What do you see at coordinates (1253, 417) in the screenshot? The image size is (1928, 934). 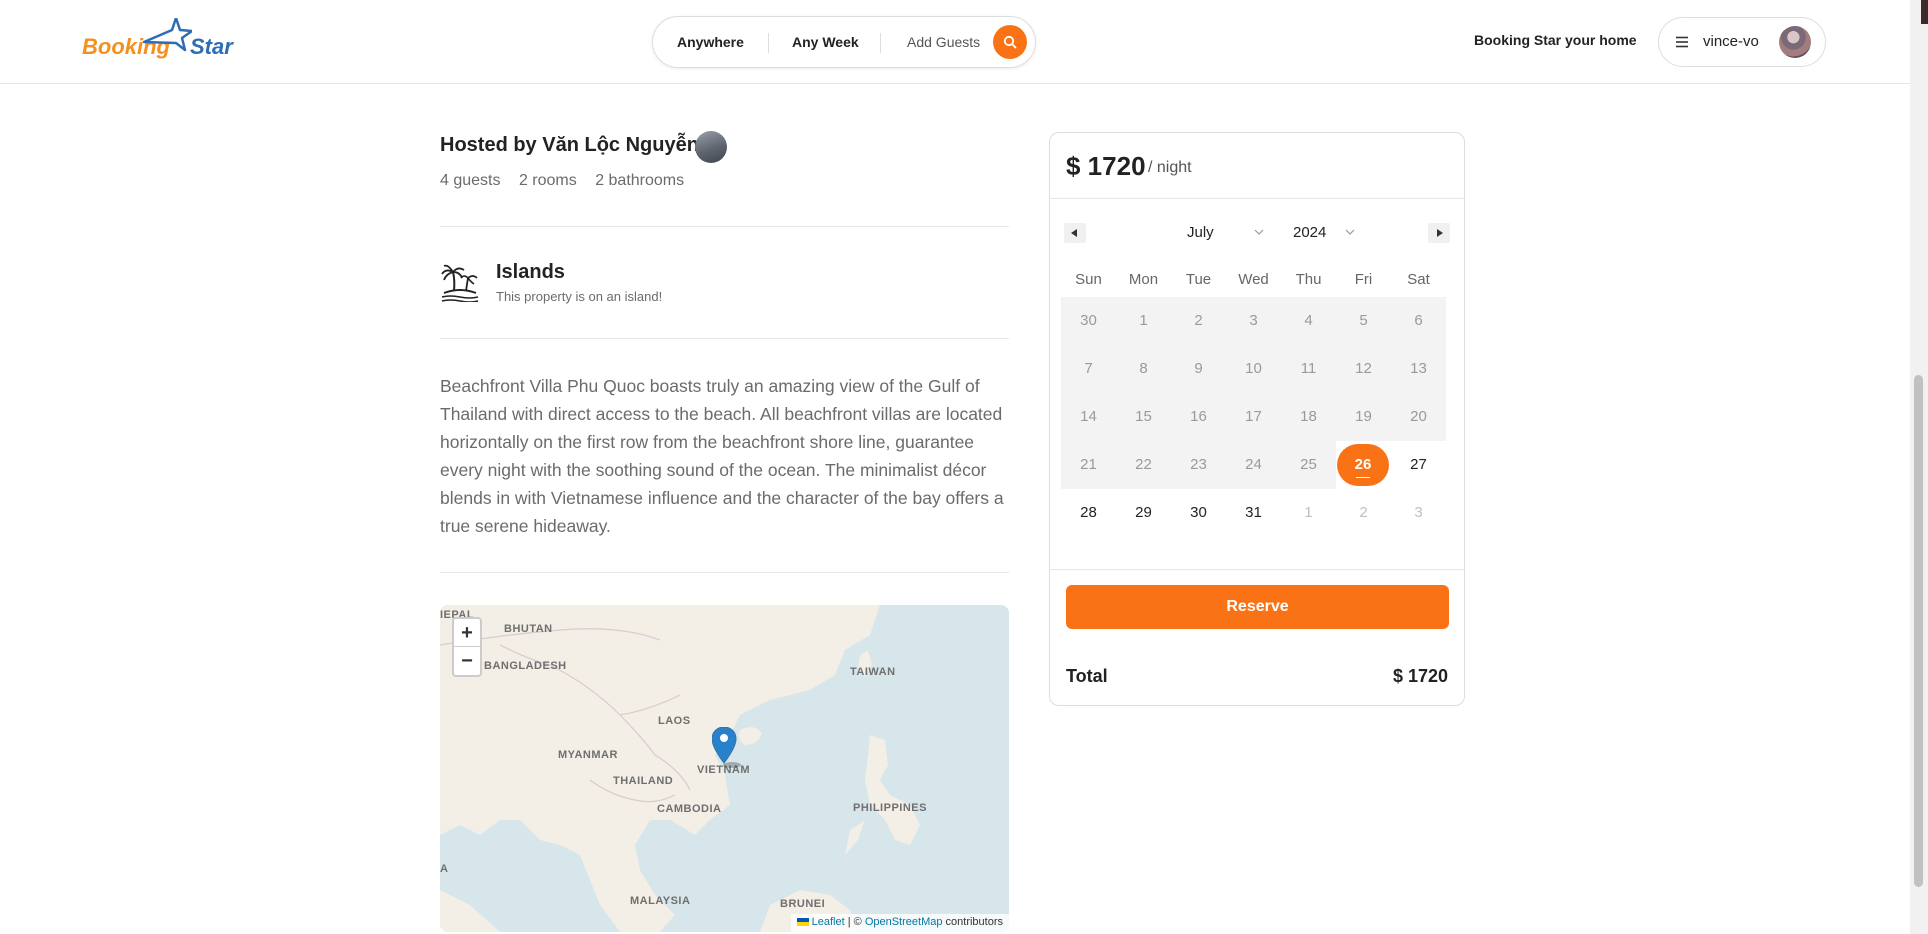 I see `calendar-day: 17` at bounding box center [1253, 417].